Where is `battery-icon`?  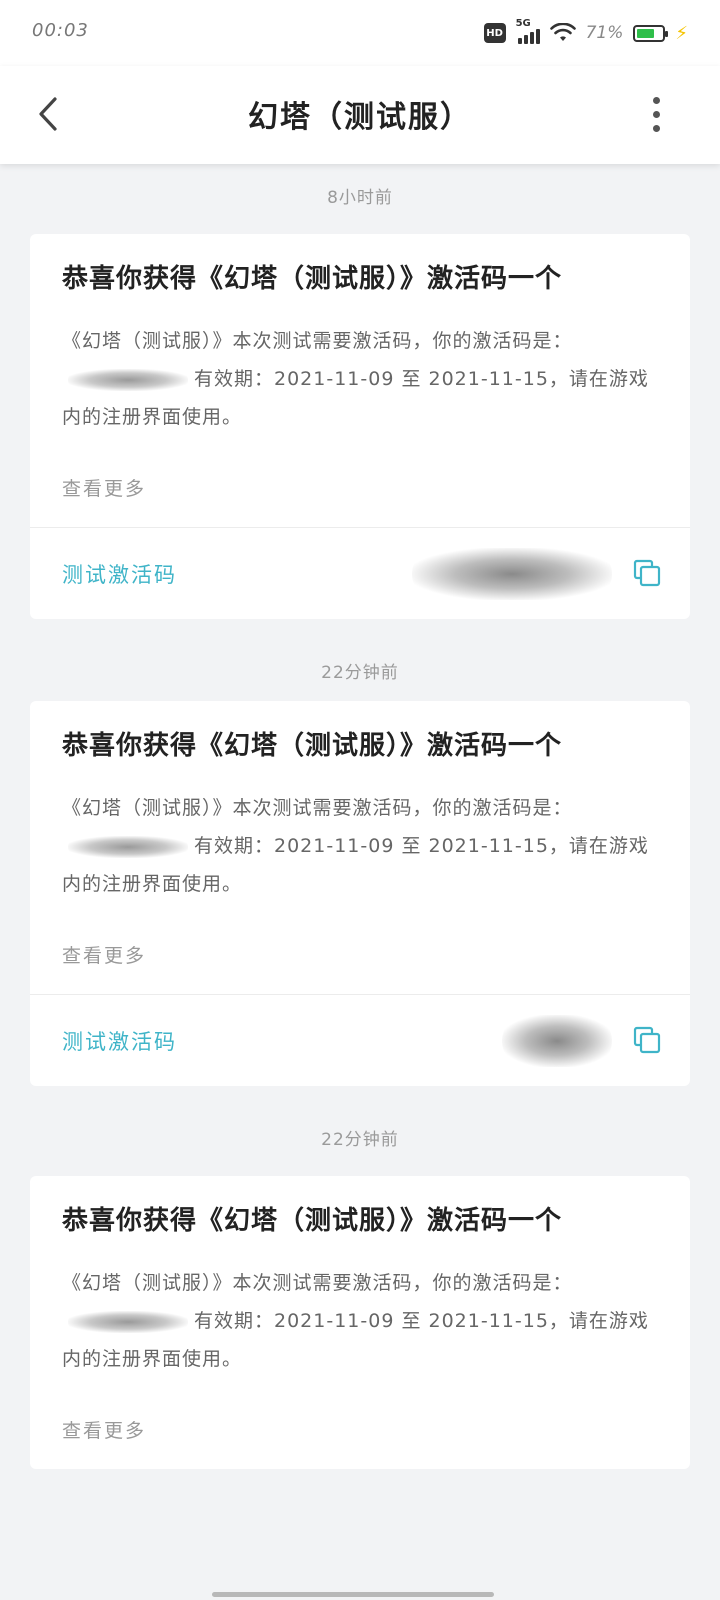
battery-icon is located at coordinates (651, 33).